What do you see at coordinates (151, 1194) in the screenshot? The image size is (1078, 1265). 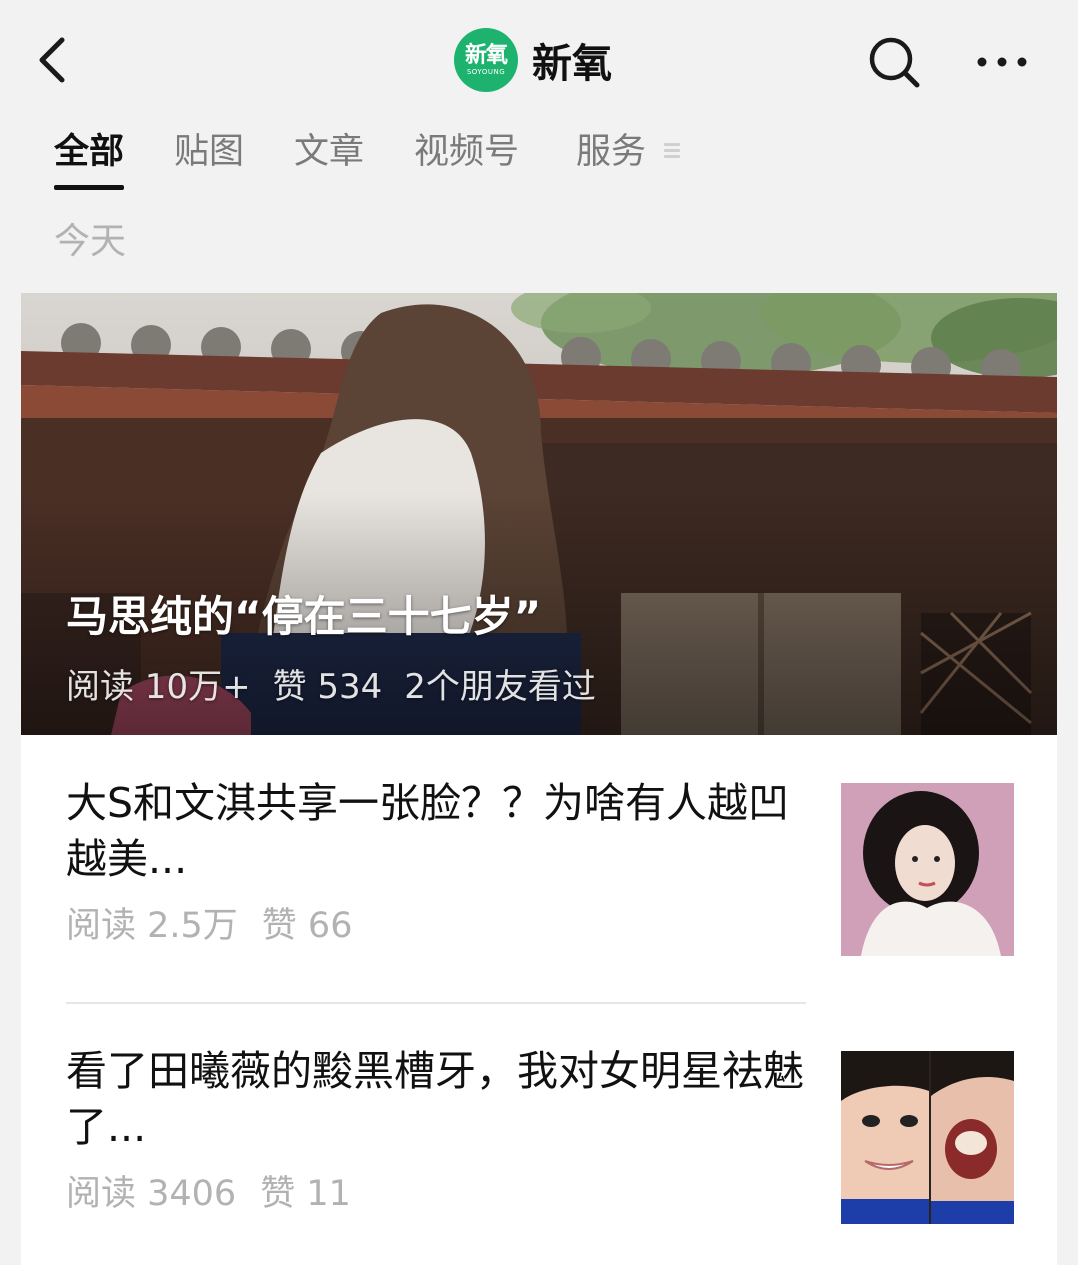 I see `article-reads: 阅读 3406` at bounding box center [151, 1194].